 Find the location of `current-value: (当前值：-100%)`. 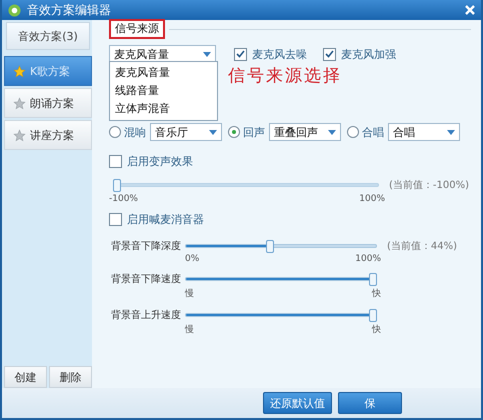

current-value: (当前值：-100%) is located at coordinates (429, 185).